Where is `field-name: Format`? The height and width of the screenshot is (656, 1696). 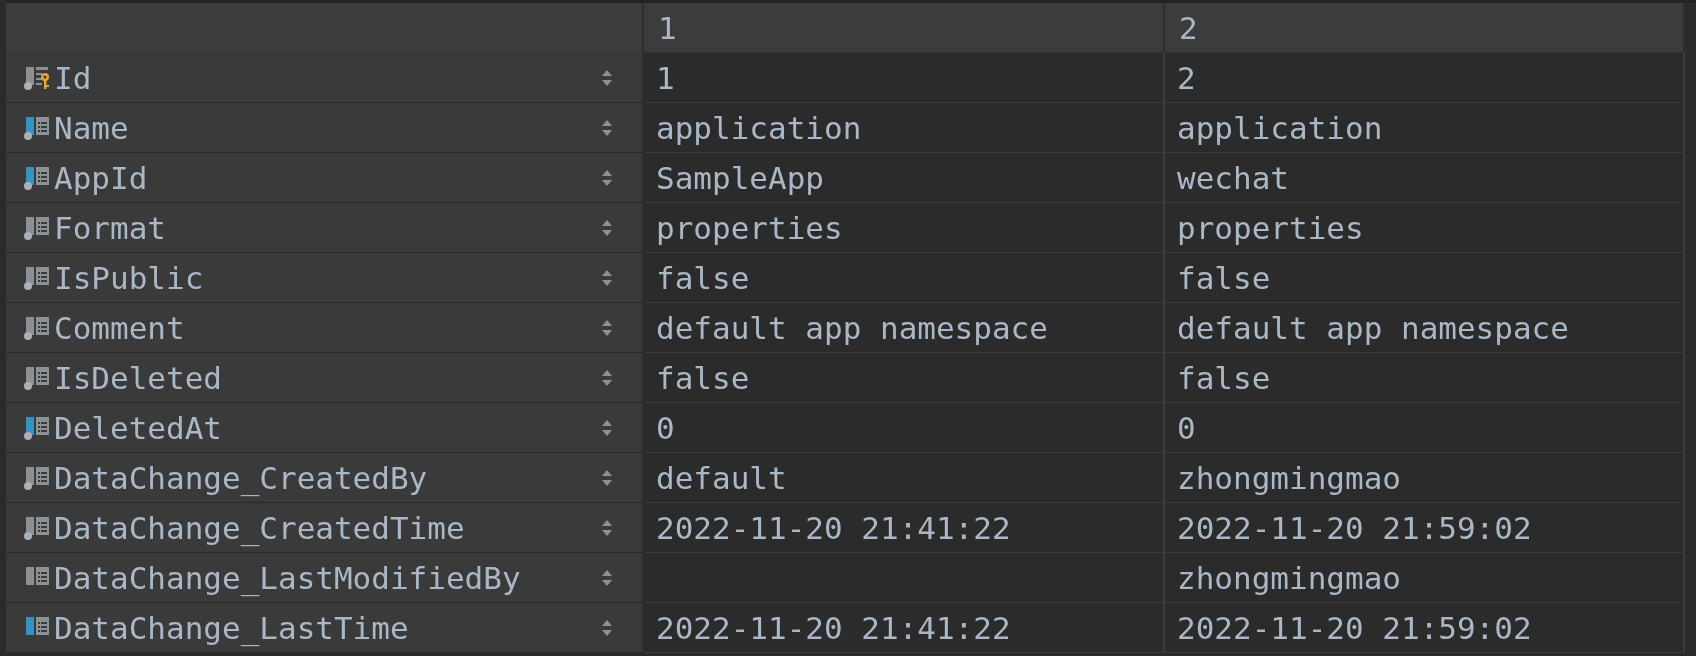
field-name: Format is located at coordinates (110, 227).